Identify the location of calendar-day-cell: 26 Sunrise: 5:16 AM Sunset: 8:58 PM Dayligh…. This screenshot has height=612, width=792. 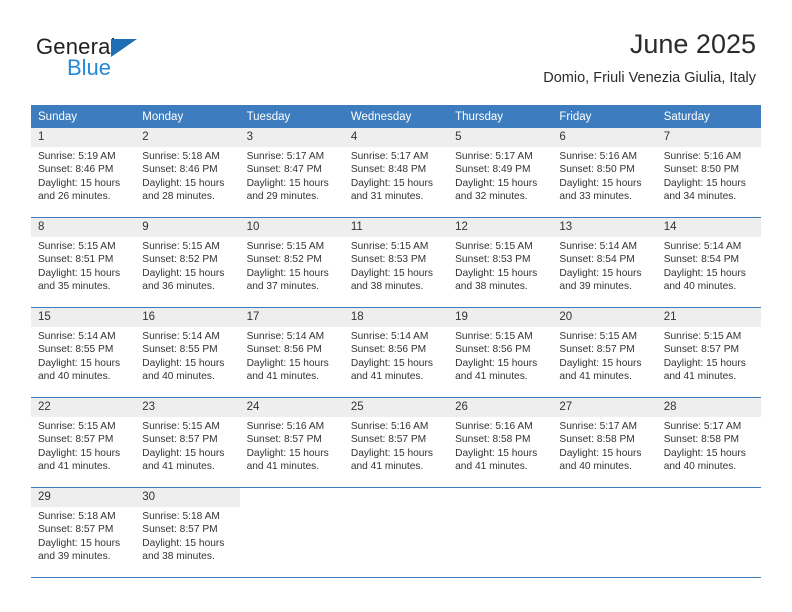
(500, 442).